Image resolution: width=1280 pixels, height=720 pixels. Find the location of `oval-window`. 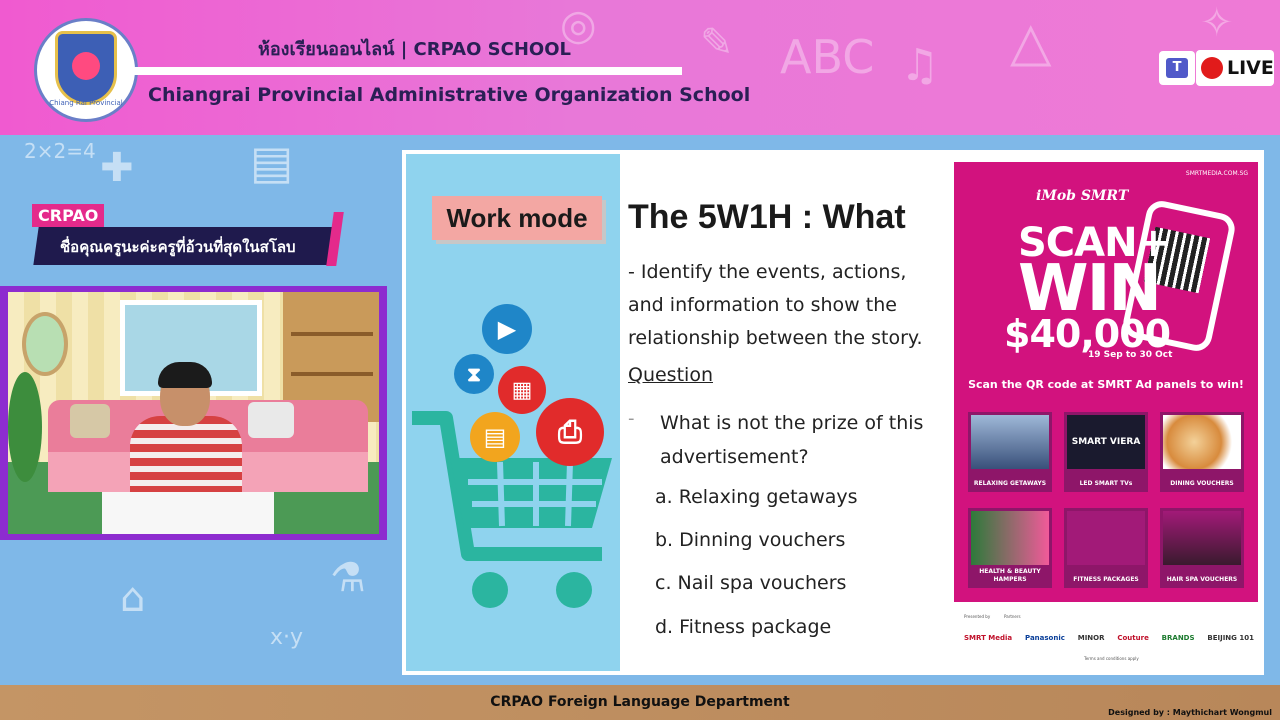

oval-window is located at coordinates (45, 344).